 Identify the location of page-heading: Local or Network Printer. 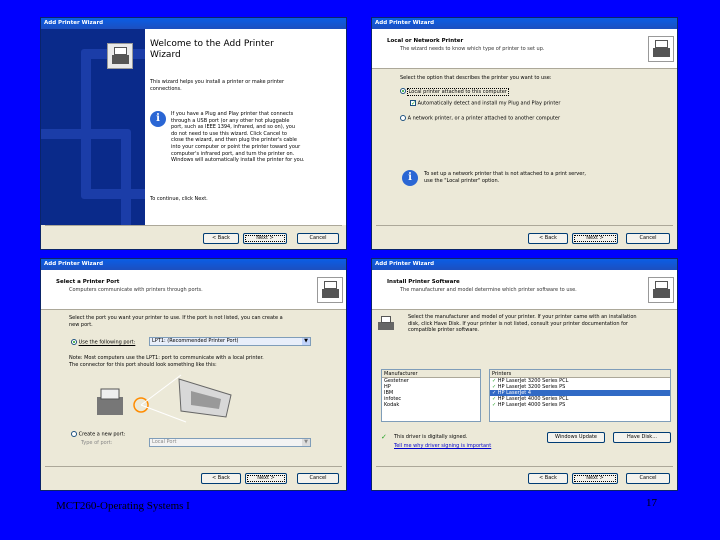
(425, 41).